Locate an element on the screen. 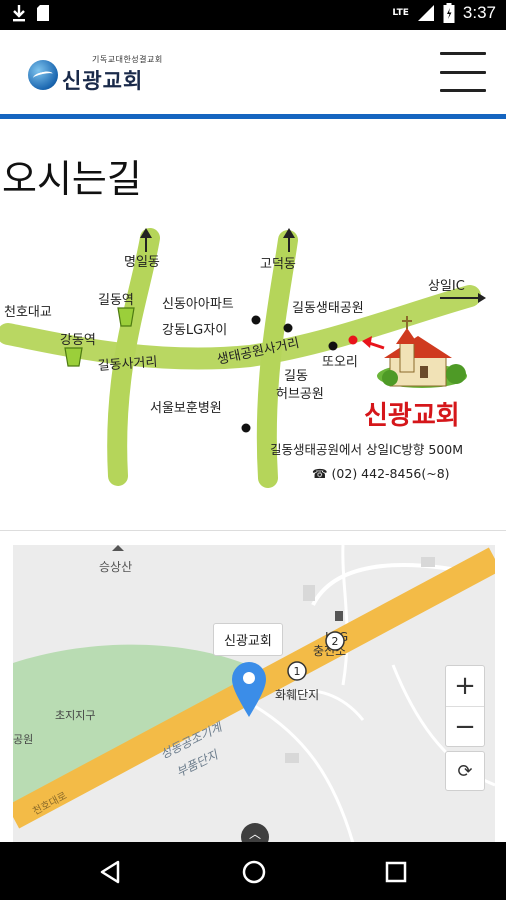 This screenshot has height=900, width=506. gas-station-icon is located at coordinates (339, 616).